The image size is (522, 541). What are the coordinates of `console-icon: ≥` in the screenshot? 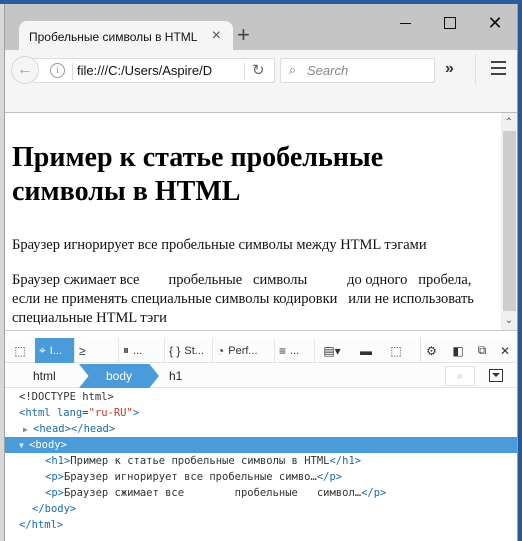 It's located at (82, 350).